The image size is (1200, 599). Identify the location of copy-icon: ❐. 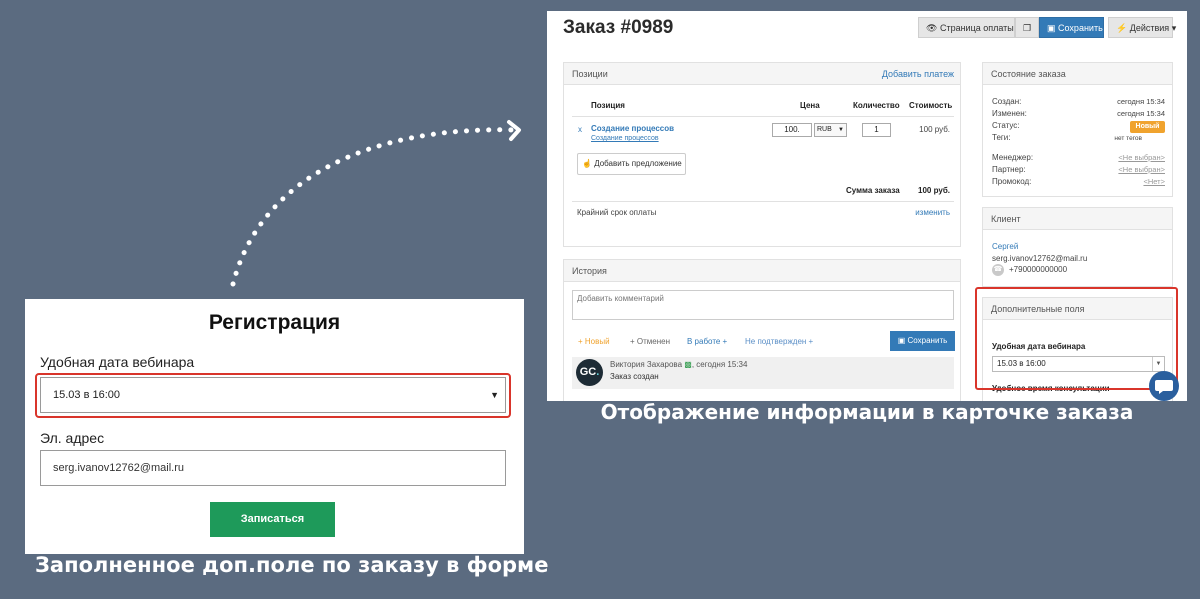
(1027, 28).